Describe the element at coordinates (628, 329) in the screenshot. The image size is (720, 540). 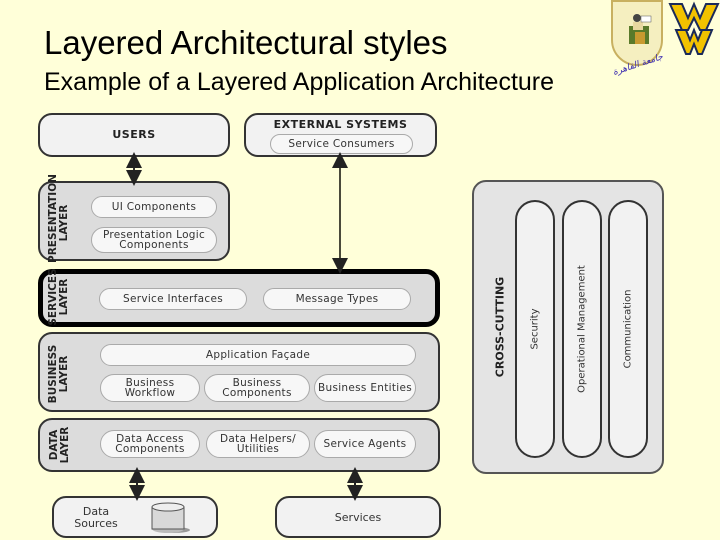
I see `cross-cutting-communication: Communication` at that location.